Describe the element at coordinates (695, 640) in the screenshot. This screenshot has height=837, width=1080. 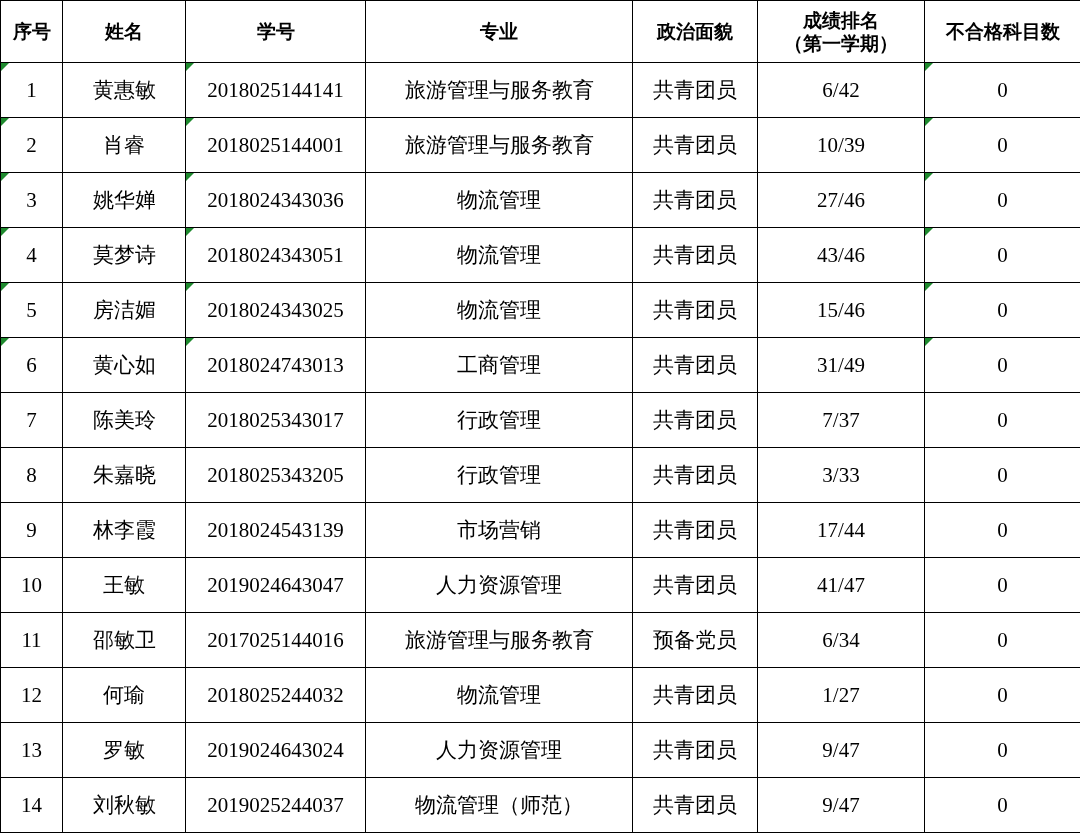
I see `table-cell: 预备党员` at that location.